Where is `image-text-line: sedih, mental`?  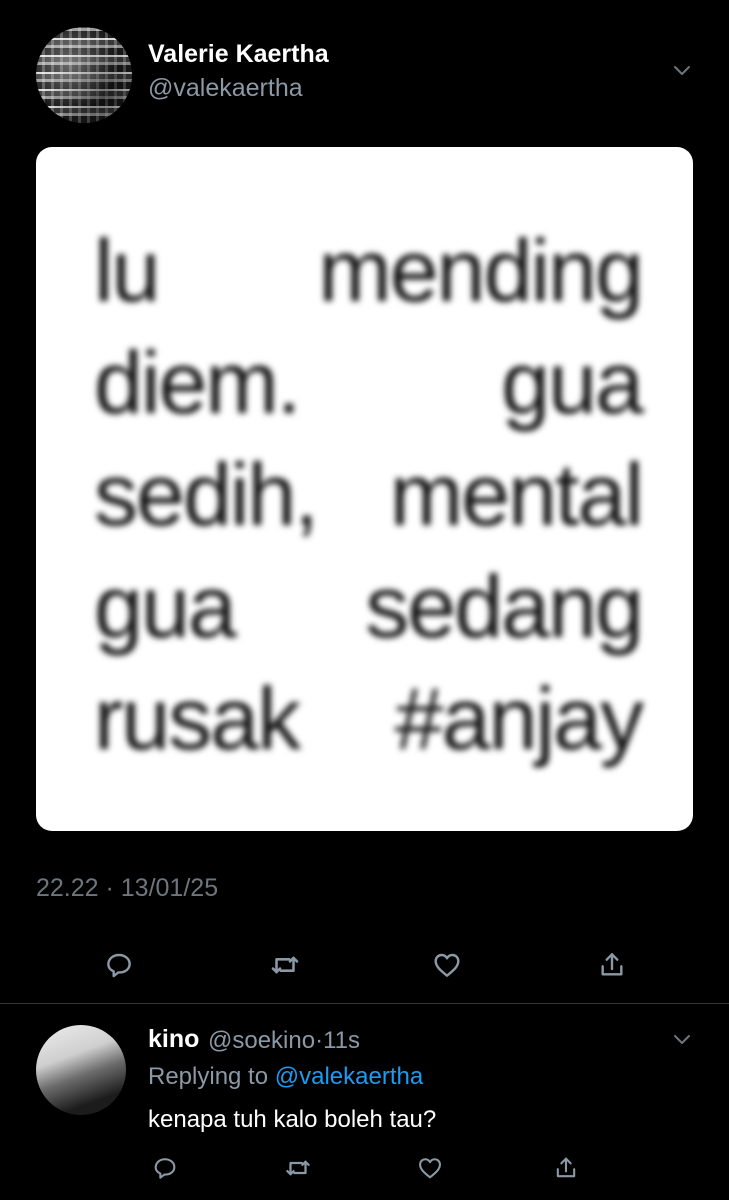 image-text-line: sedih, mental is located at coordinates (369, 494).